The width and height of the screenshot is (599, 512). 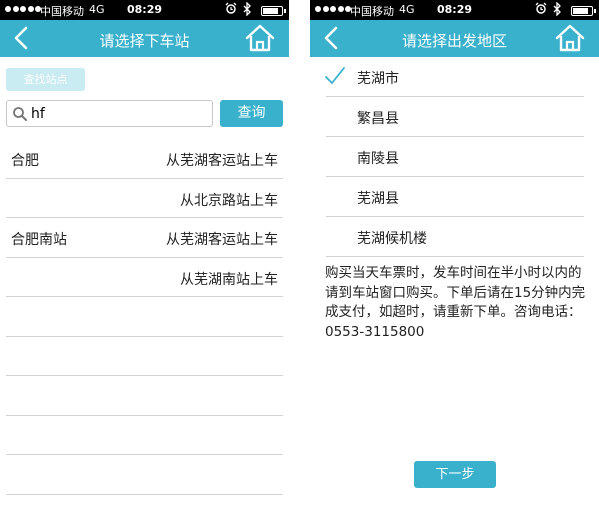 I want to click on search-field, so click(x=109, y=113).